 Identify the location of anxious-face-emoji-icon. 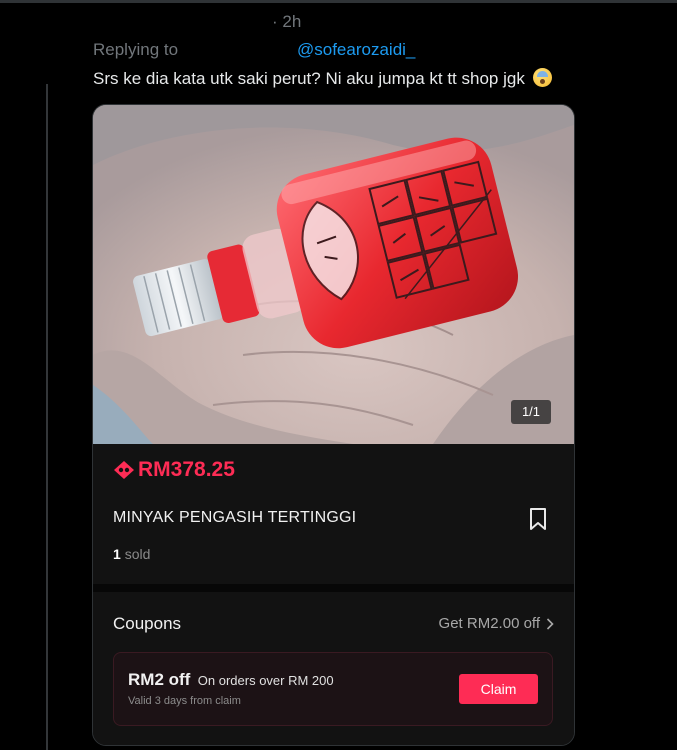
(542, 77).